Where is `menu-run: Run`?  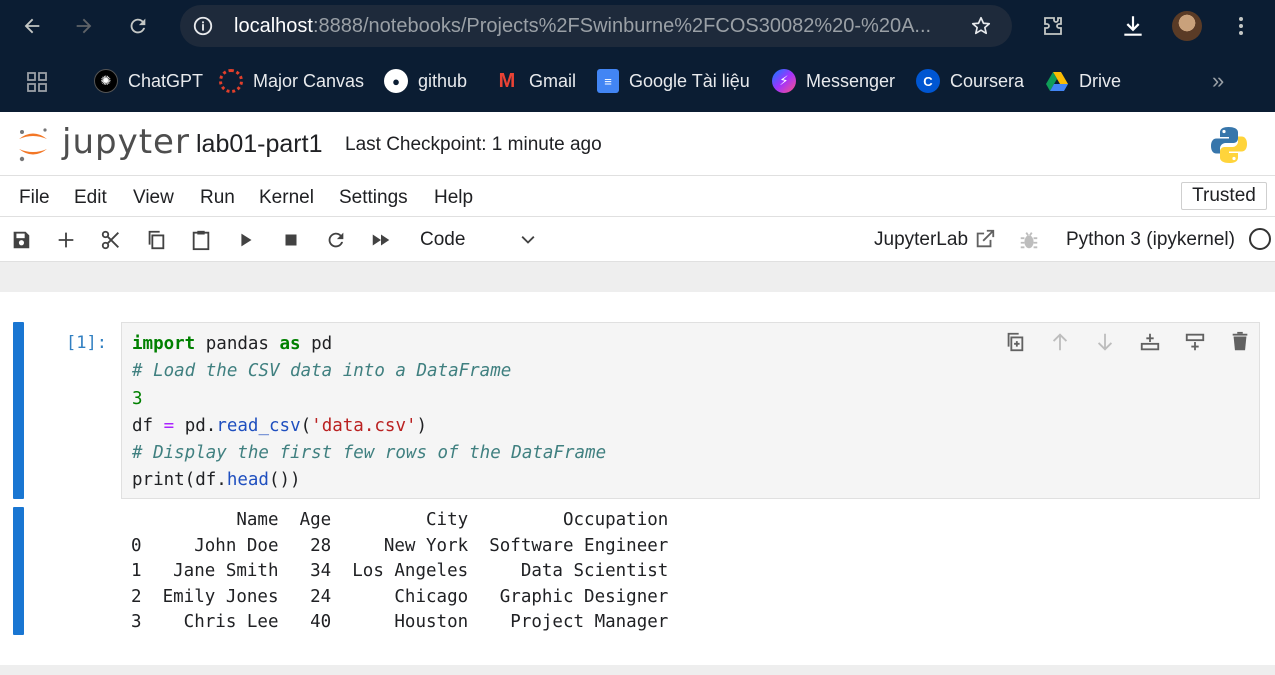 menu-run: Run is located at coordinates (217, 198).